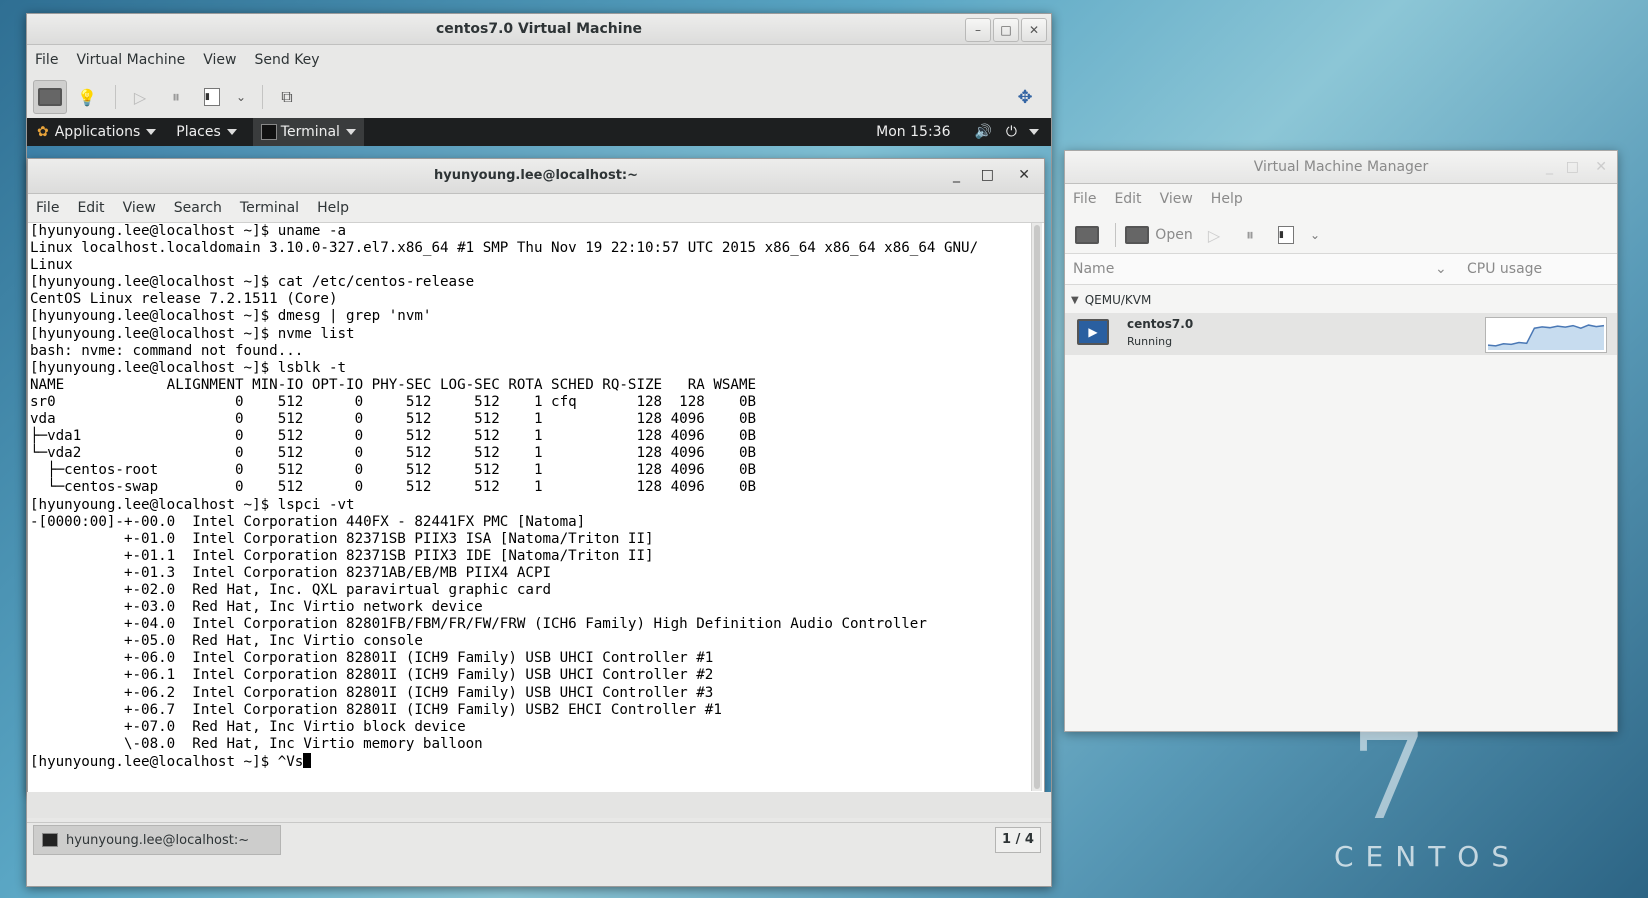  I want to click on vmm-shutdown-menu-button: ⌄, so click(1315, 235).